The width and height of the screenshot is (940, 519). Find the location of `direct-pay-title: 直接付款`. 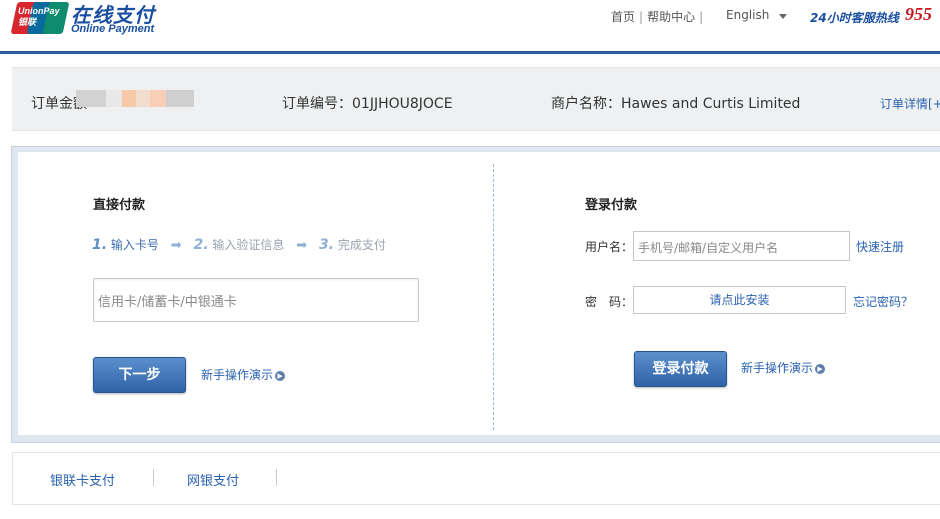

direct-pay-title: 直接付款 is located at coordinates (119, 205).